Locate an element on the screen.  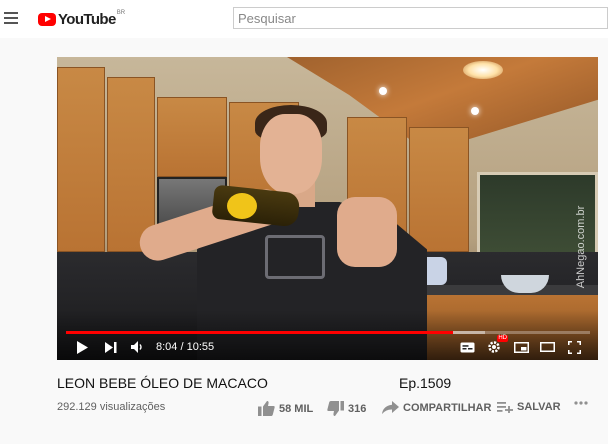
masthead: YouTube BR is located at coordinates (304, 19).